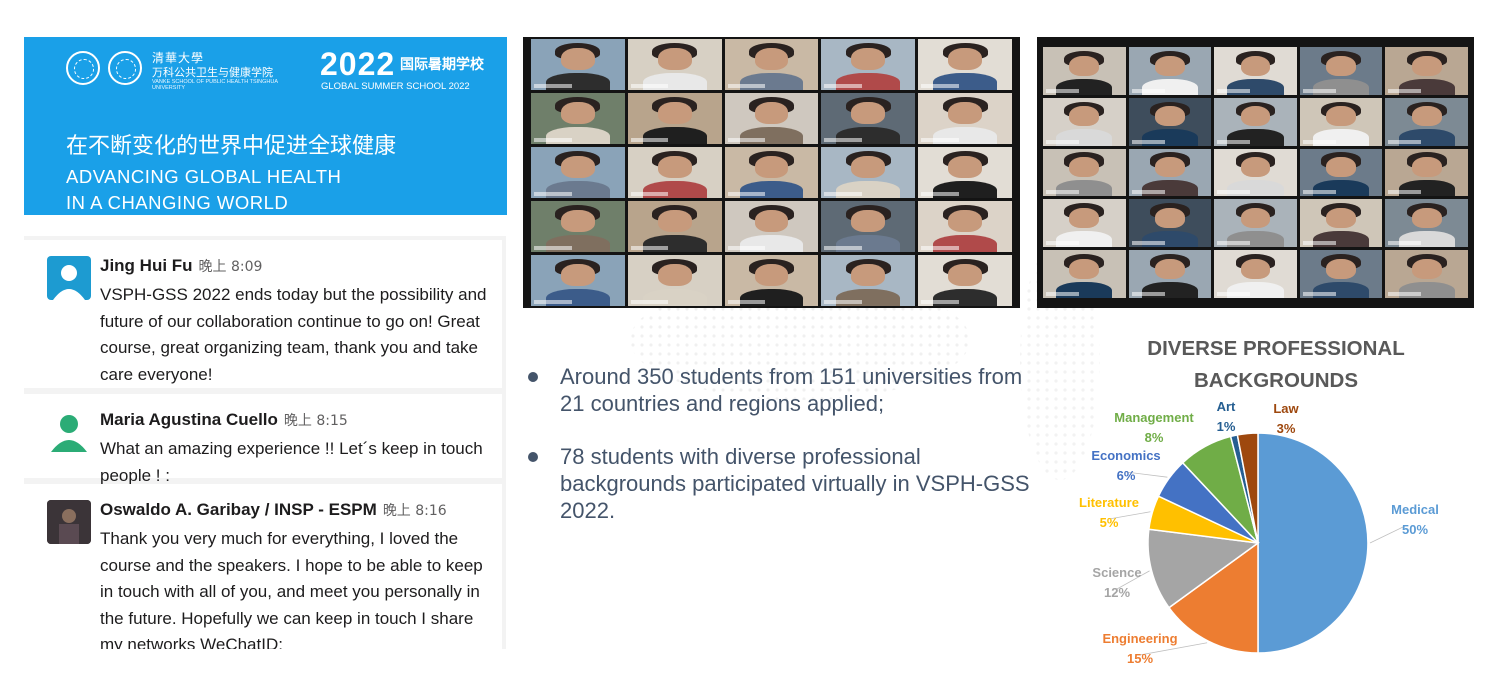  I want to click on pie-label-name: Medical, so click(1415, 509).